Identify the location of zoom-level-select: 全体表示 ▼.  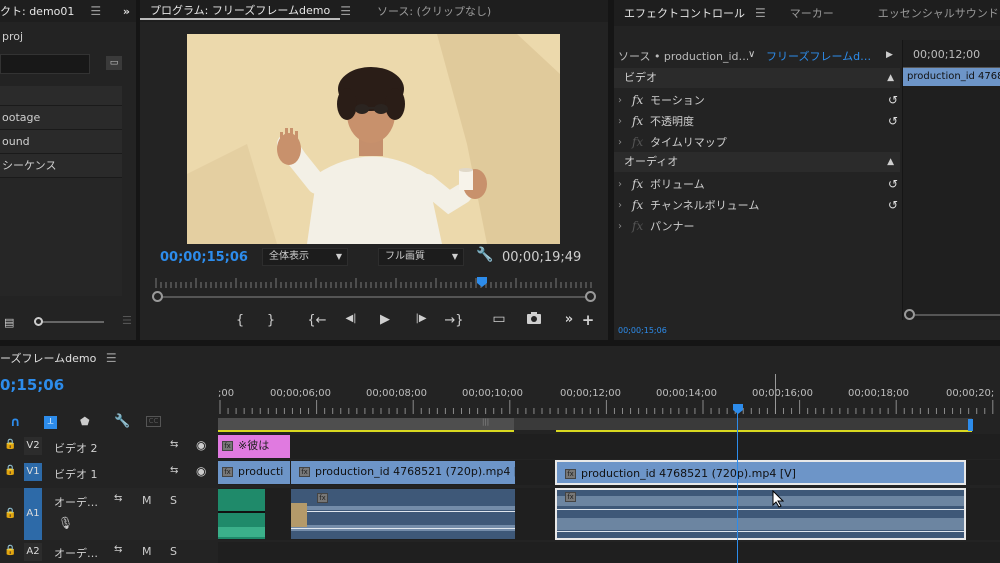
(305, 257).